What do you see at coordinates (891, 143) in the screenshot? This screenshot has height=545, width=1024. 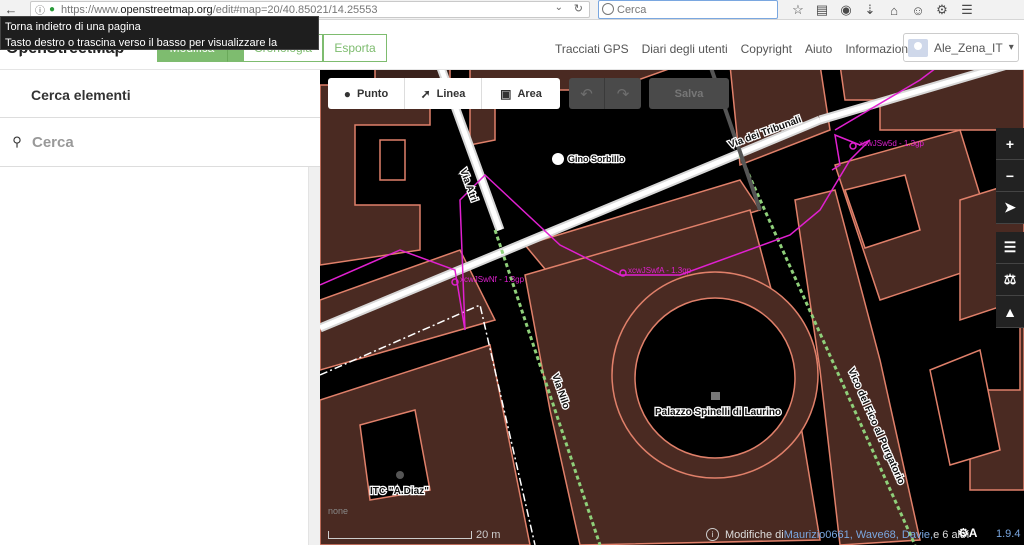 I see `gps-label-1: xcwJSw5d - 1.3gp` at bounding box center [891, 143].